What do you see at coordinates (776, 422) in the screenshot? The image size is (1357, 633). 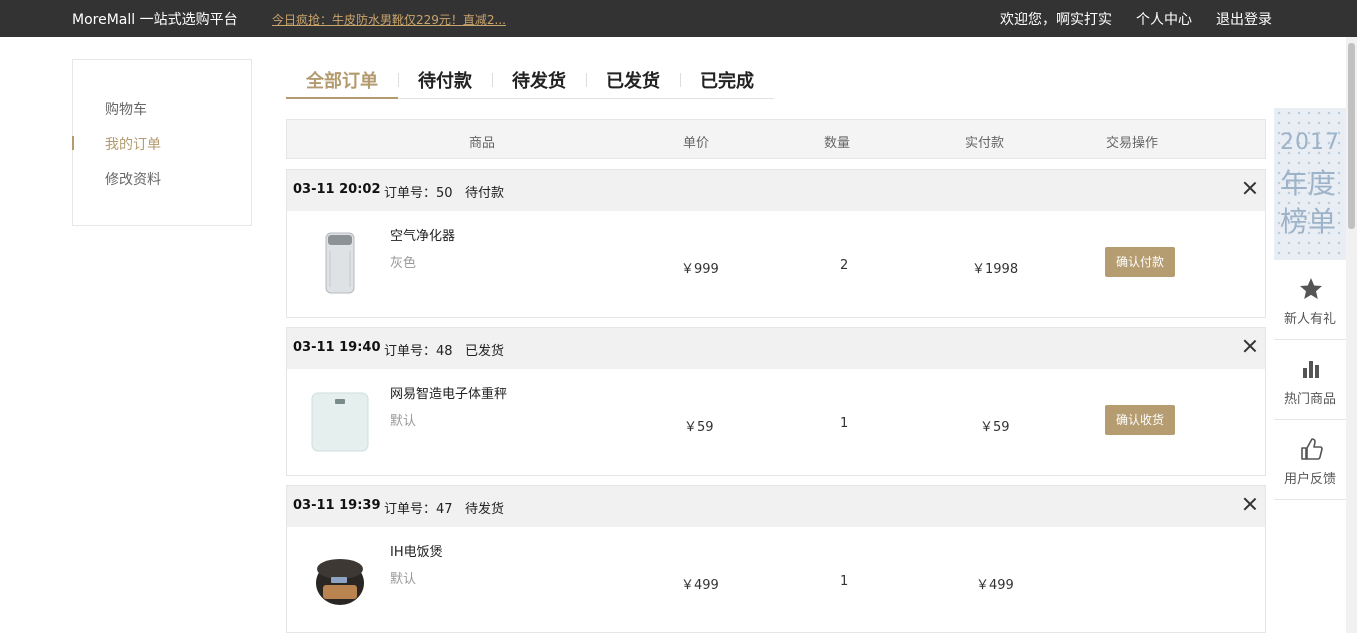 I see `order-item-row: 网易智造电子体重秤 默认 ￥59 1 ￥59 确认收货` at bounding box center [776, 422].